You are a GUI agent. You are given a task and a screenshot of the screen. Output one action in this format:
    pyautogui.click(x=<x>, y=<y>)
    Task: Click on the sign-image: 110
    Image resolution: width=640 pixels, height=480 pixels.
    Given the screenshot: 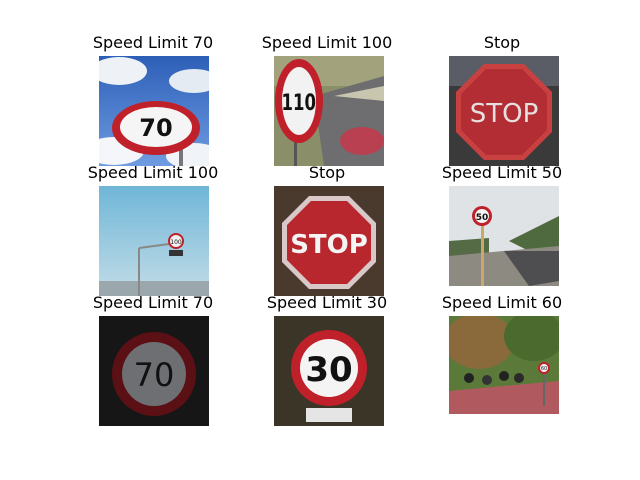 What is the action you would take?
    pyautogui.click(x=329, y=111)
    